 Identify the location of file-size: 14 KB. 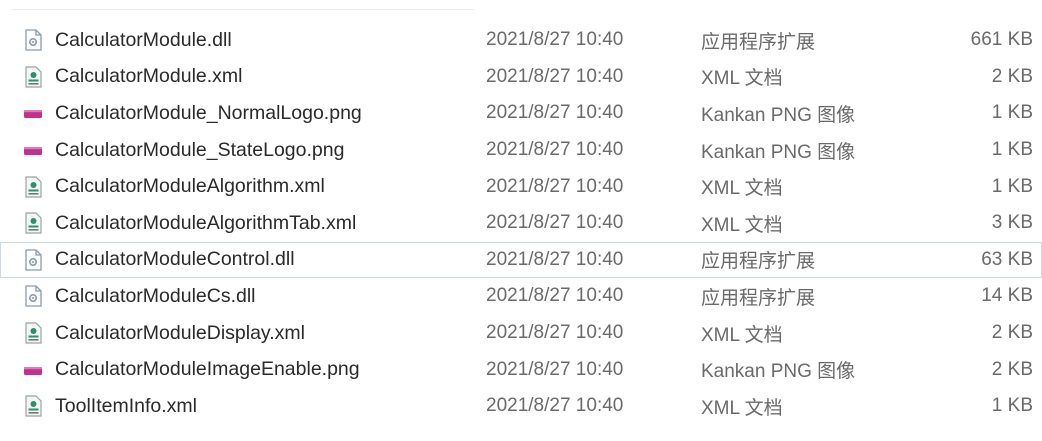
(1007, 296).